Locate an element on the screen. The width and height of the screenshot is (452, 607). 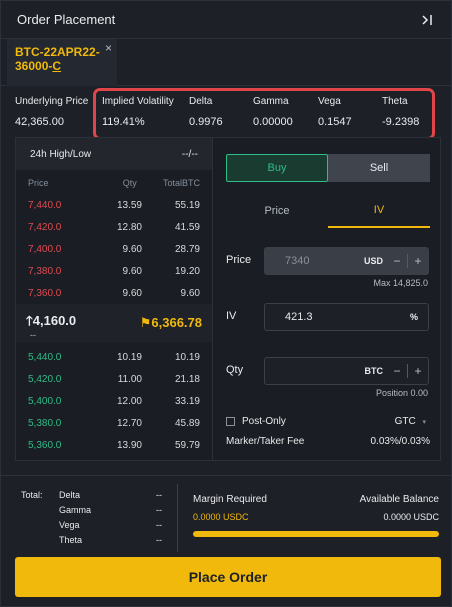
ask-row: 7,400.0 9.60 28.79 is located at coordinates (114, 249).